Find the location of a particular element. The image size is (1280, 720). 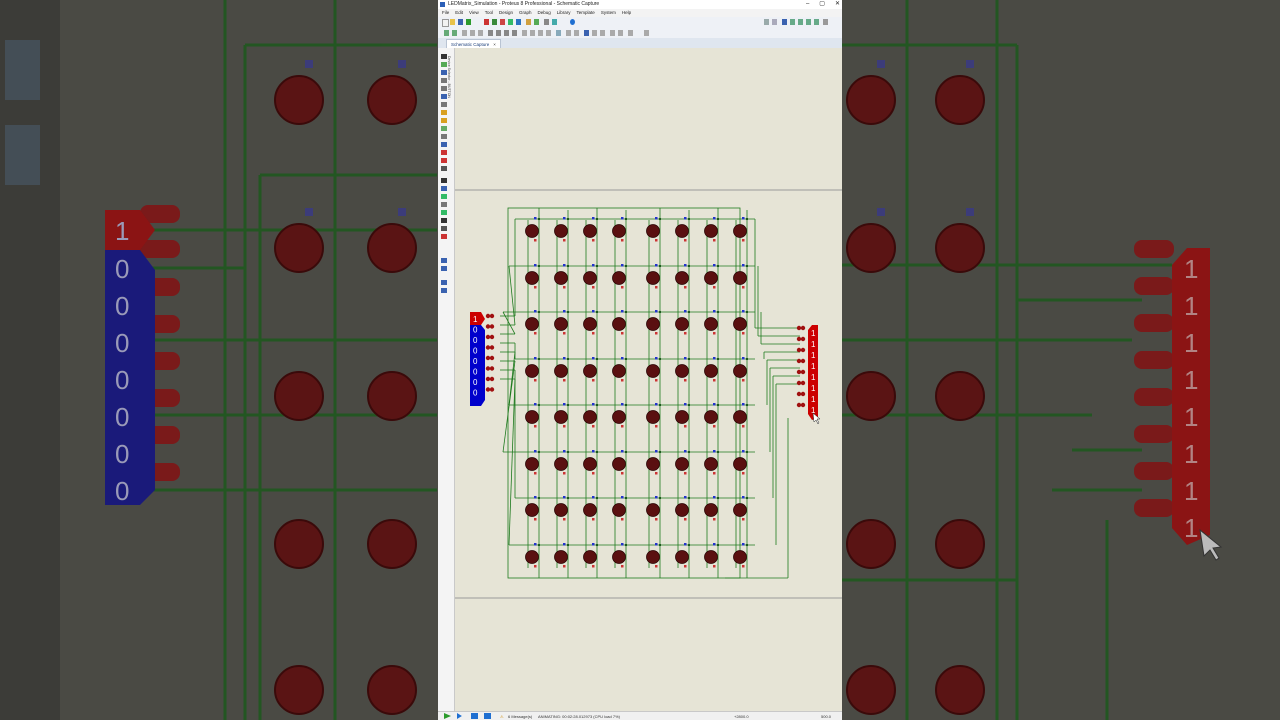

current-probe-icon is located at coordinates (444, 160).